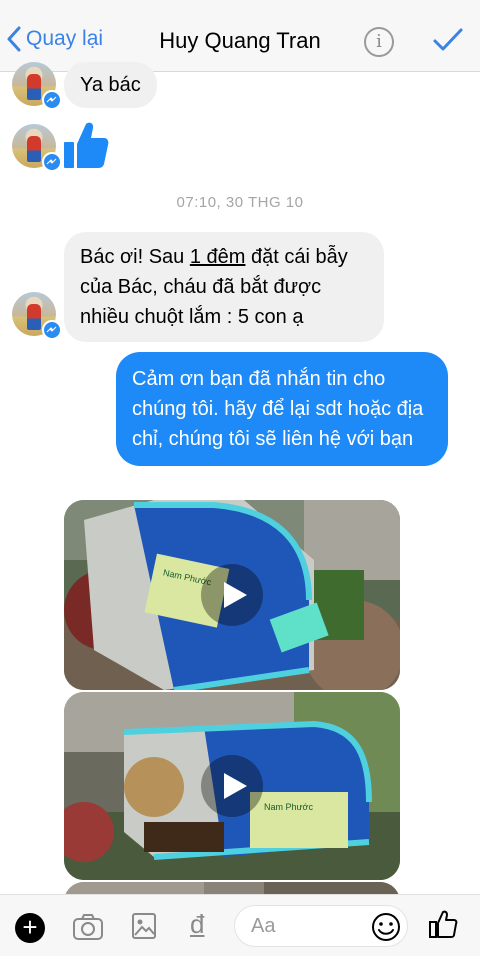 The height and width of the screenshot is (956, 480). I want to click on chat-header: Quay lại Huy Quang Tran i, so click(240, 36).